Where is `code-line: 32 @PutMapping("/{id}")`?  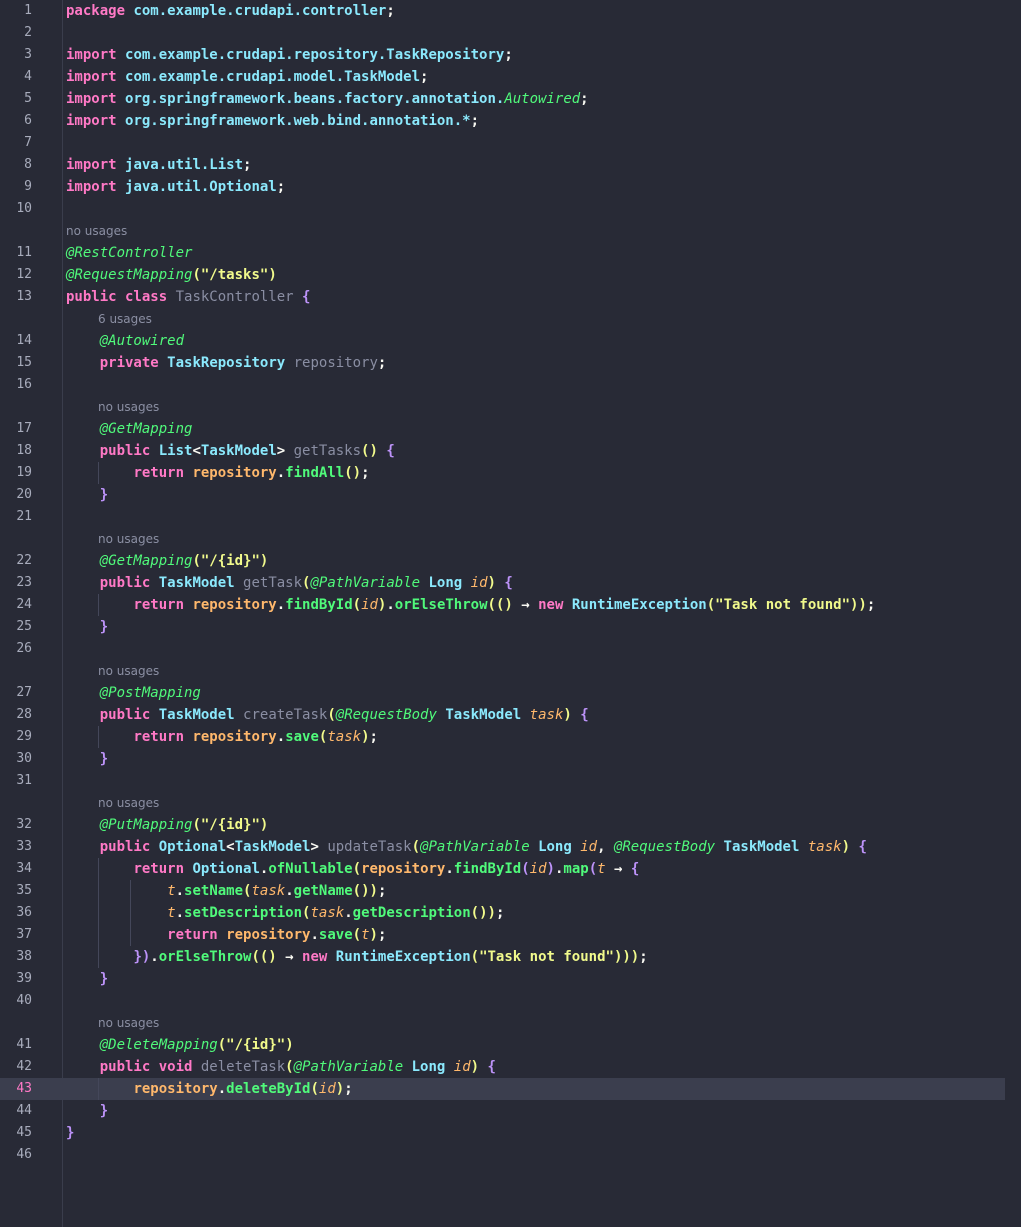
code-line: 32 @PutMapping("/{id}") is located at coordinates (510, 825).